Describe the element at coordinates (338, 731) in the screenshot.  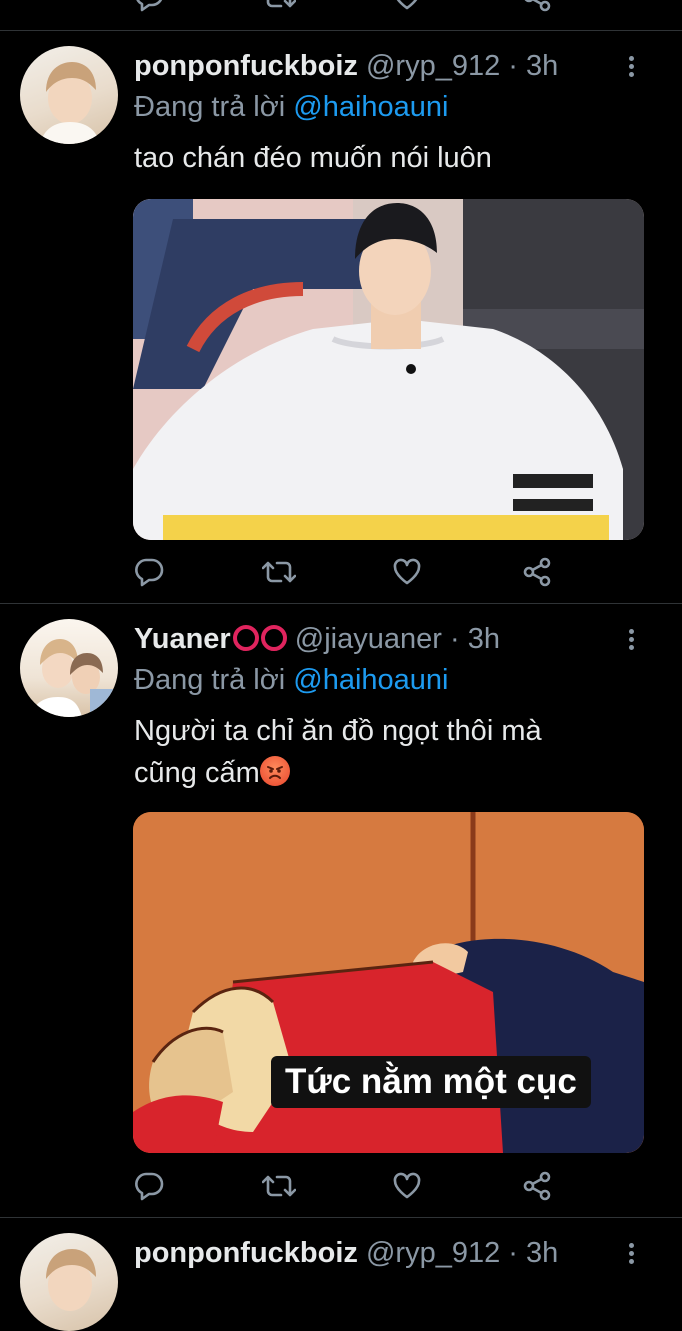
I see `tweet-text-line: Người ta chỉ ăn đồ ngọt thôi mà` at that location.